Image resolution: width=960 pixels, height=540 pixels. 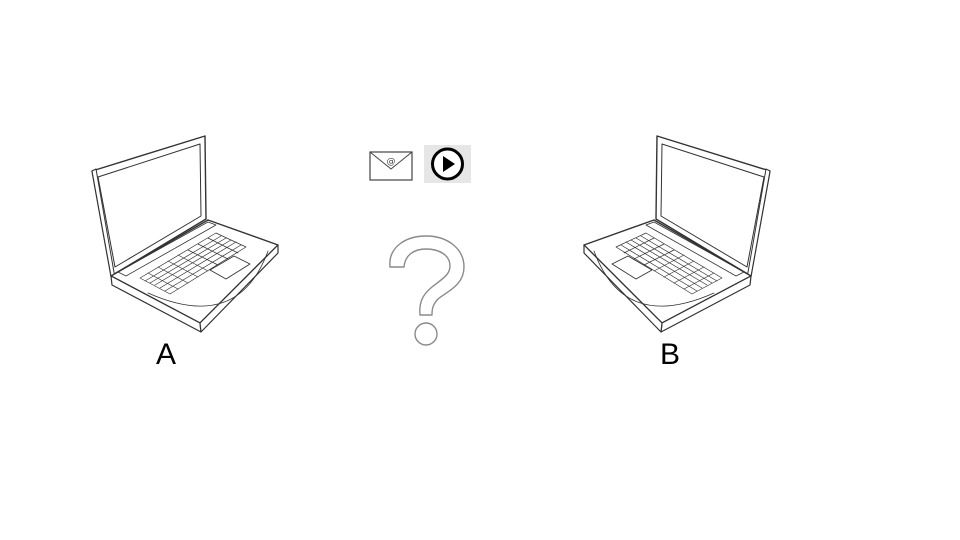 What do you see at coordinates (670, 354) in the screenshot?
I see `node-b-label: B` at bounding box center [670, 354].